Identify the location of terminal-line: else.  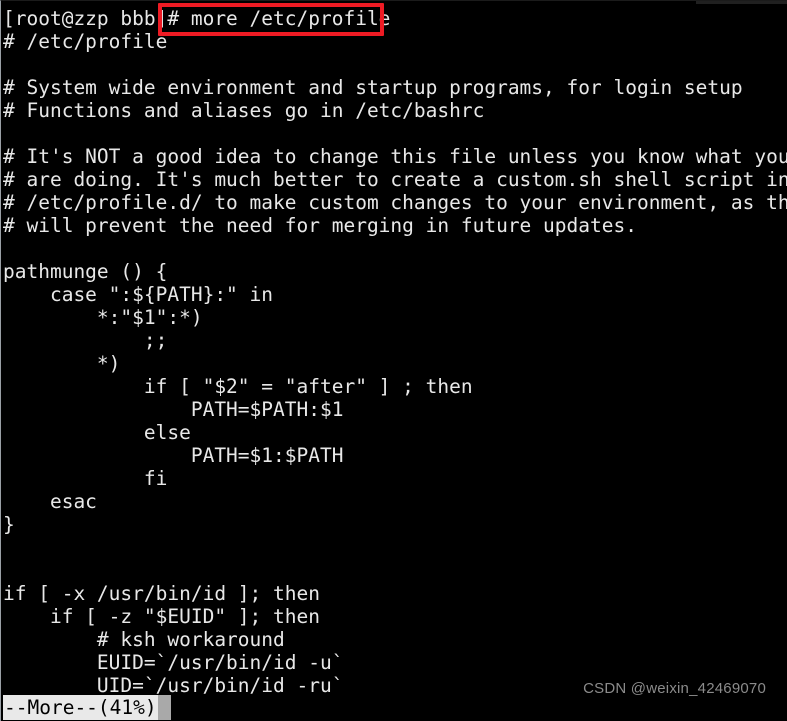
(97, 432).